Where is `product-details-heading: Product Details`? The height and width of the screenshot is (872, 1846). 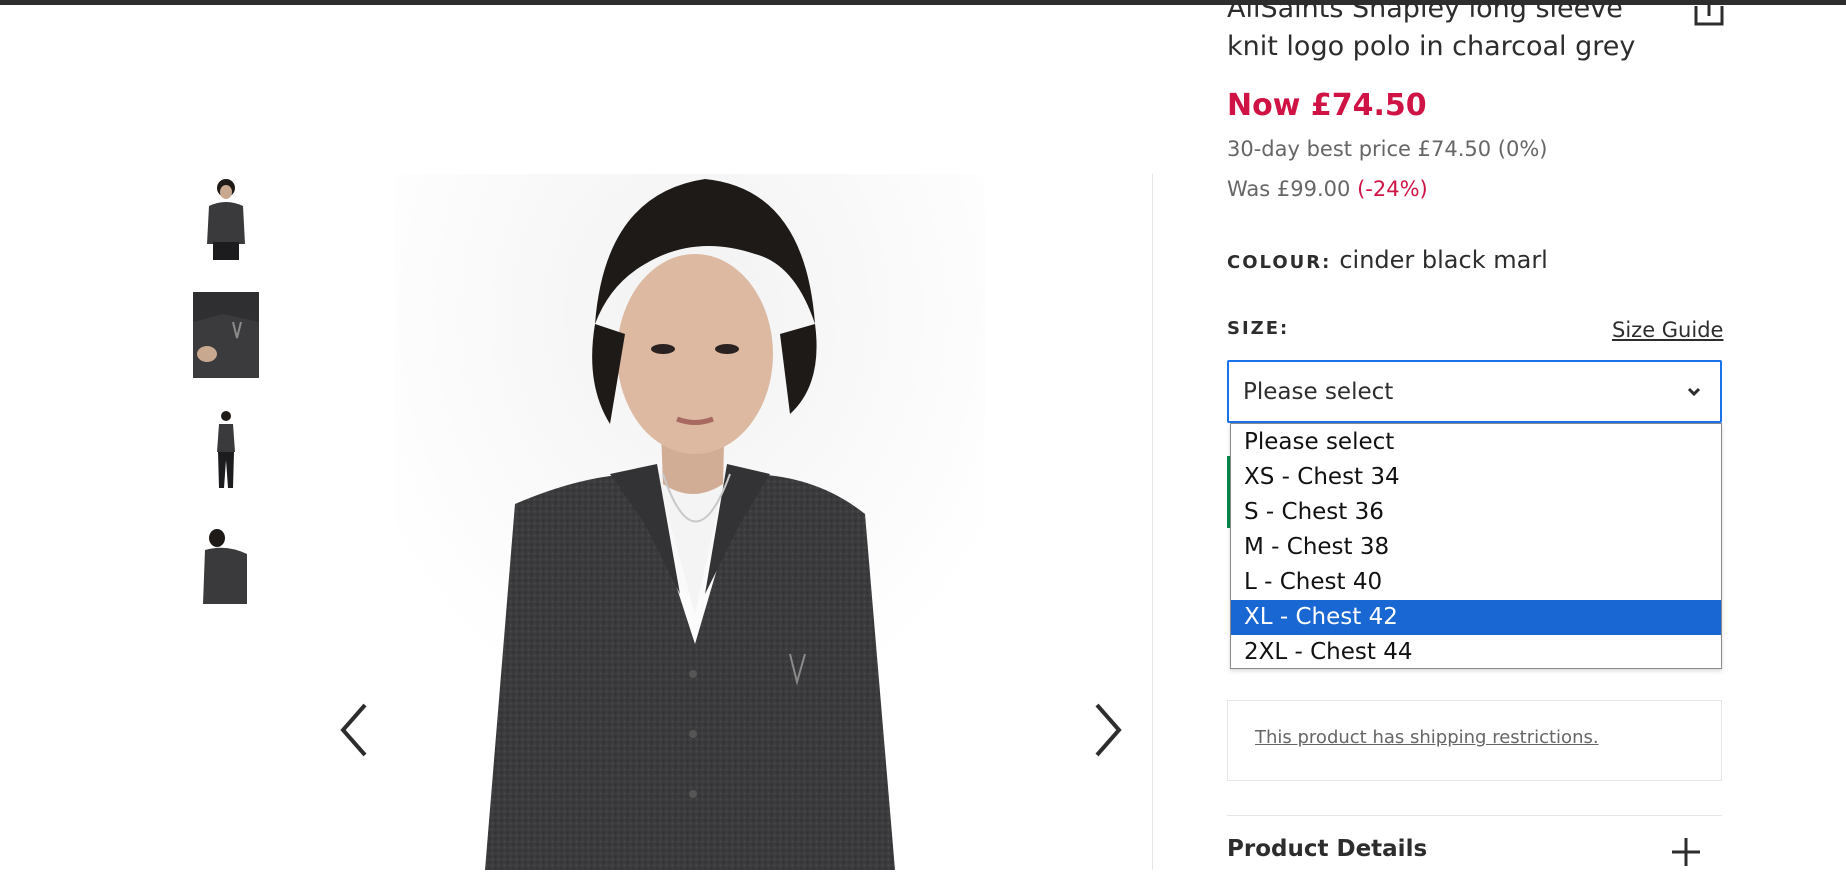
product-details-heading: Product Details is located at coordinates (1327, 849).